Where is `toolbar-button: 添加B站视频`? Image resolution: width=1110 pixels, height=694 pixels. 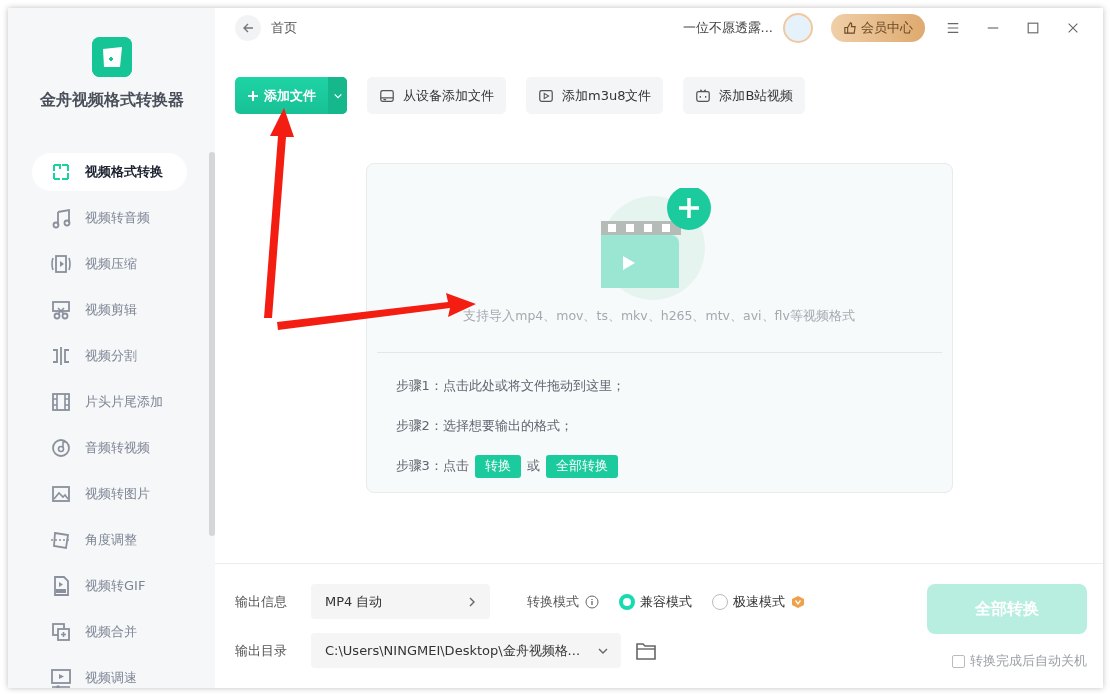 toolbar-button: 添加B站视频 is located at coordinates (744, 95).